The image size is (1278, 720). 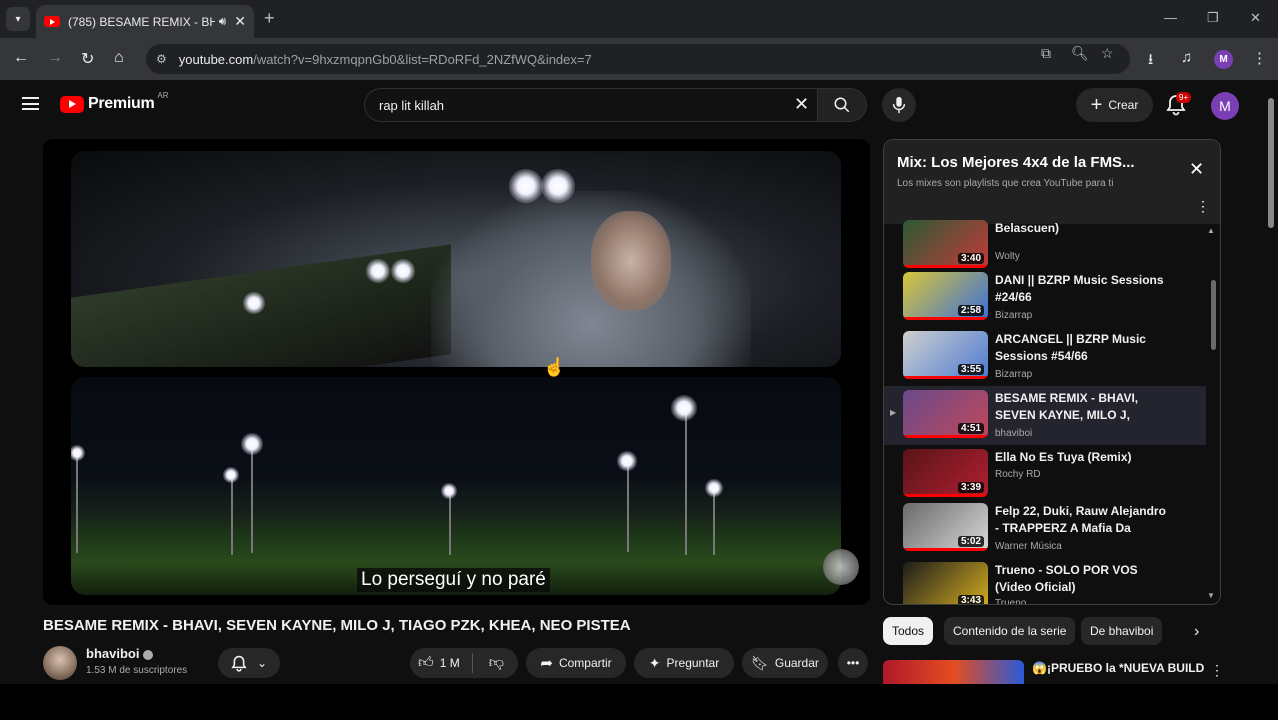 I want to click on url-host: youtube.com, so click(x=216, y=59).